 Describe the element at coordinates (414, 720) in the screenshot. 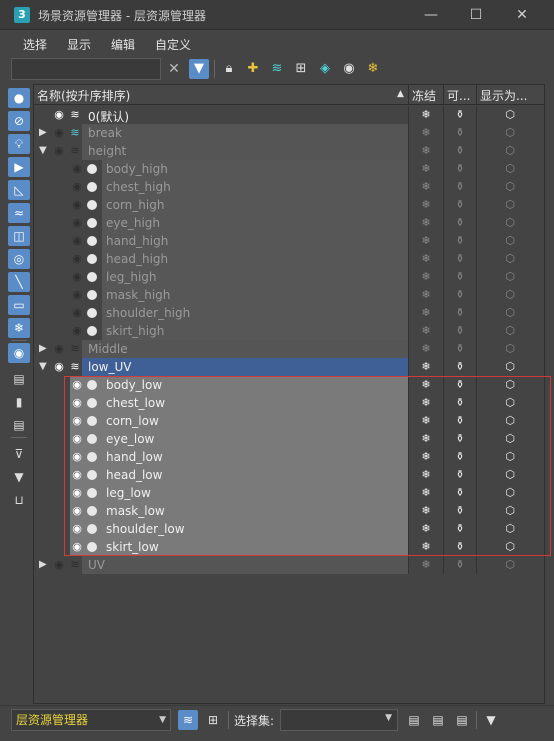

I see `new-selection-set-icon: ▤` at that location.